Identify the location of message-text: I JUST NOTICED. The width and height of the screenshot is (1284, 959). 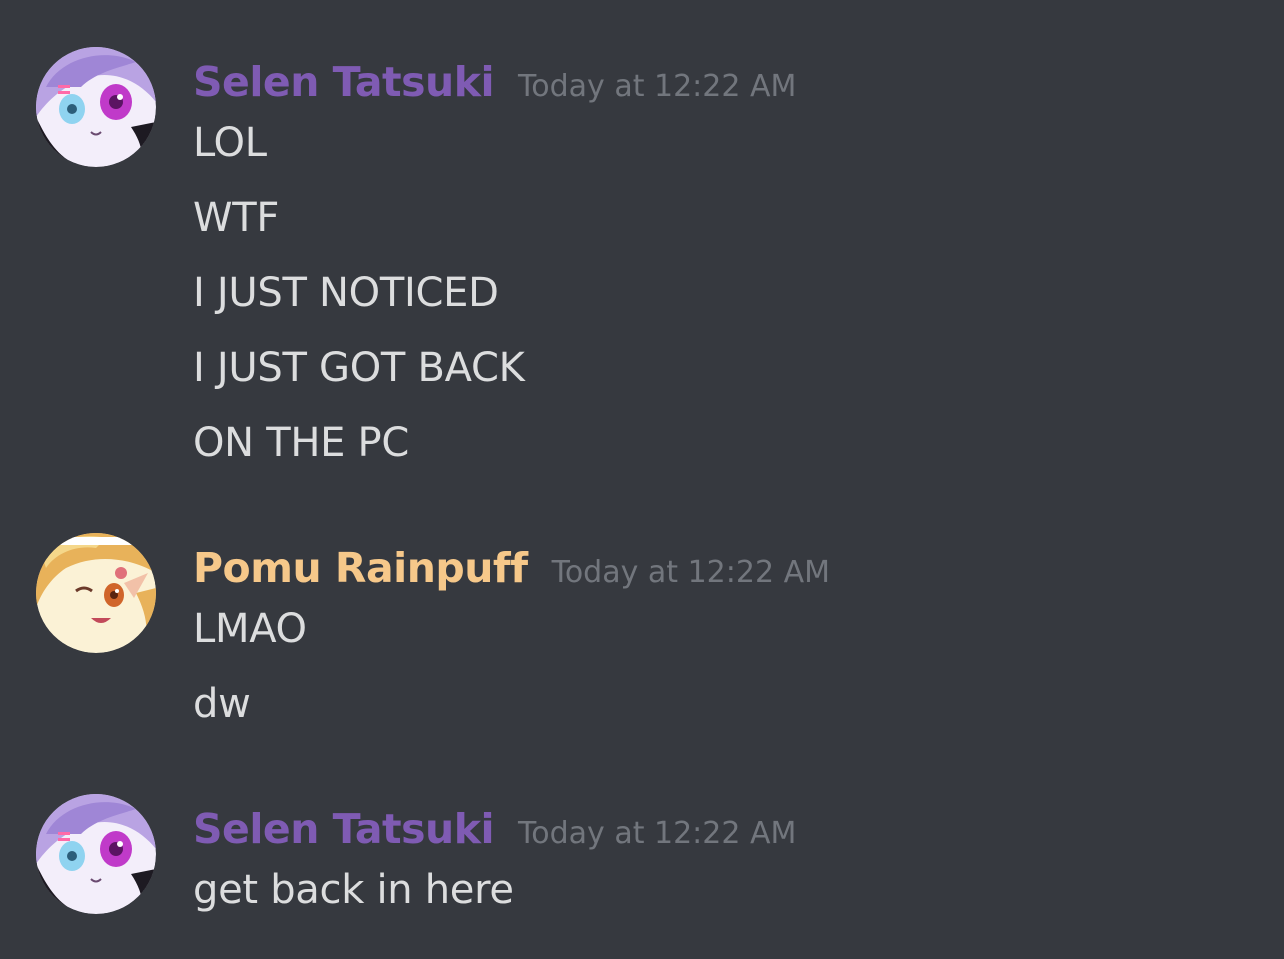
(346, 293).